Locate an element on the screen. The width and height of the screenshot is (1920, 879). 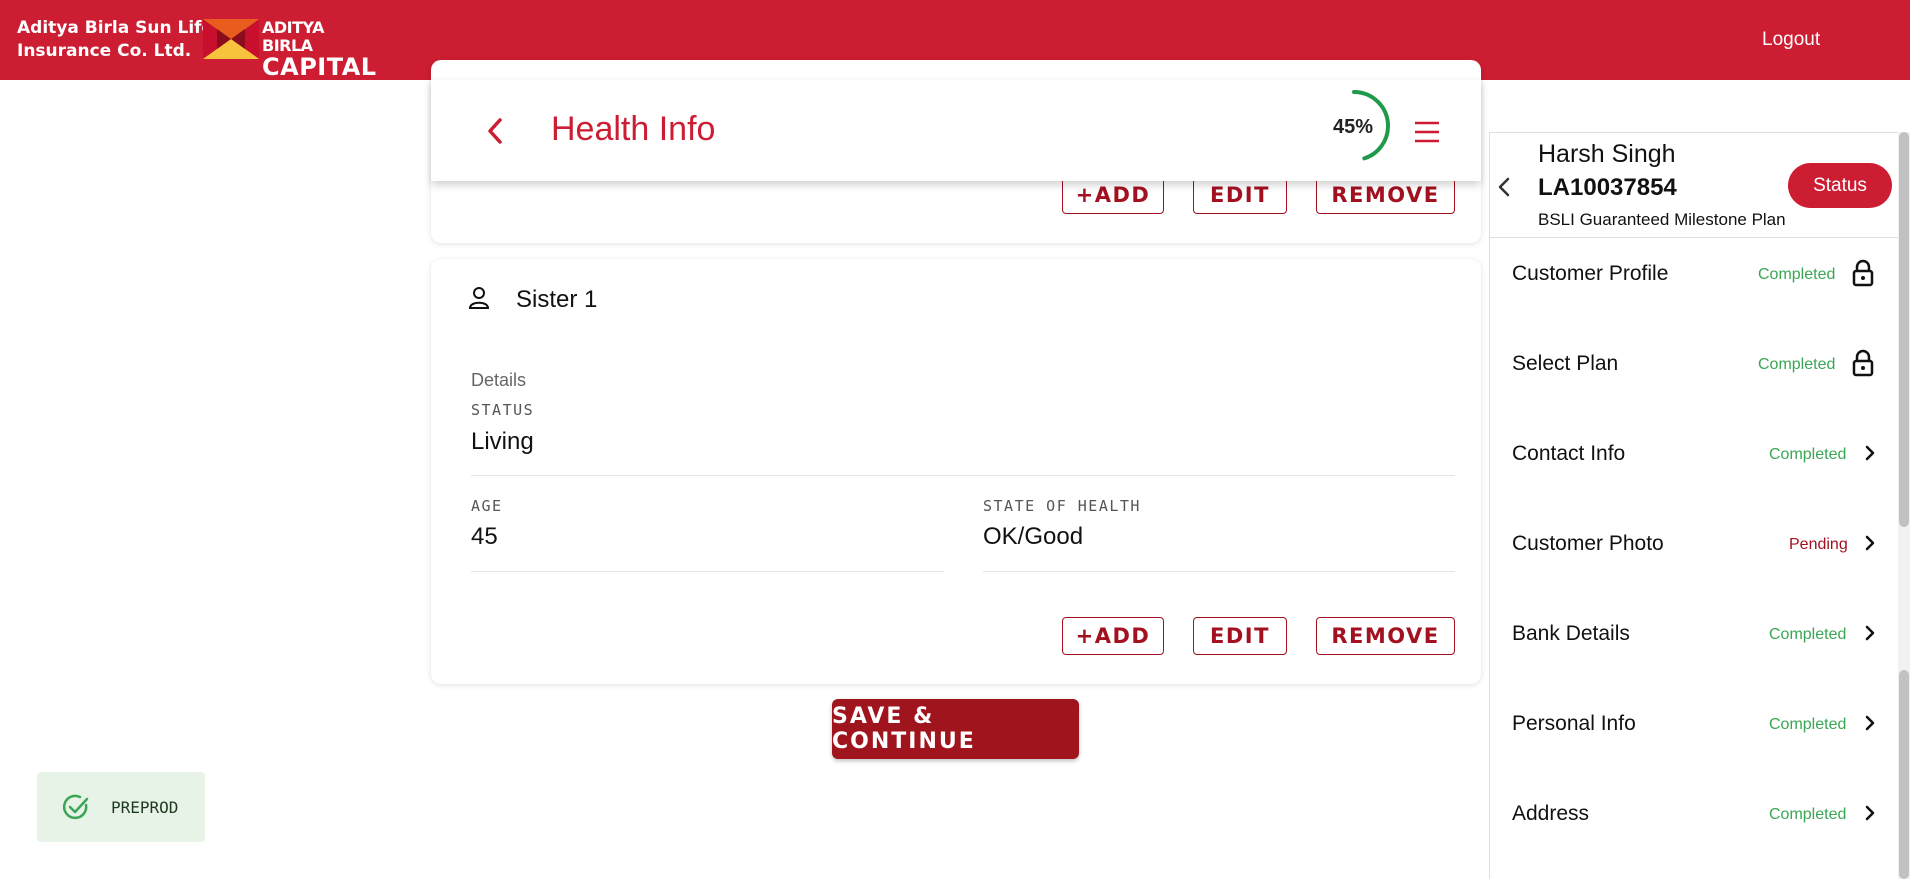
page-edge is located at coordinates (1915, 439).